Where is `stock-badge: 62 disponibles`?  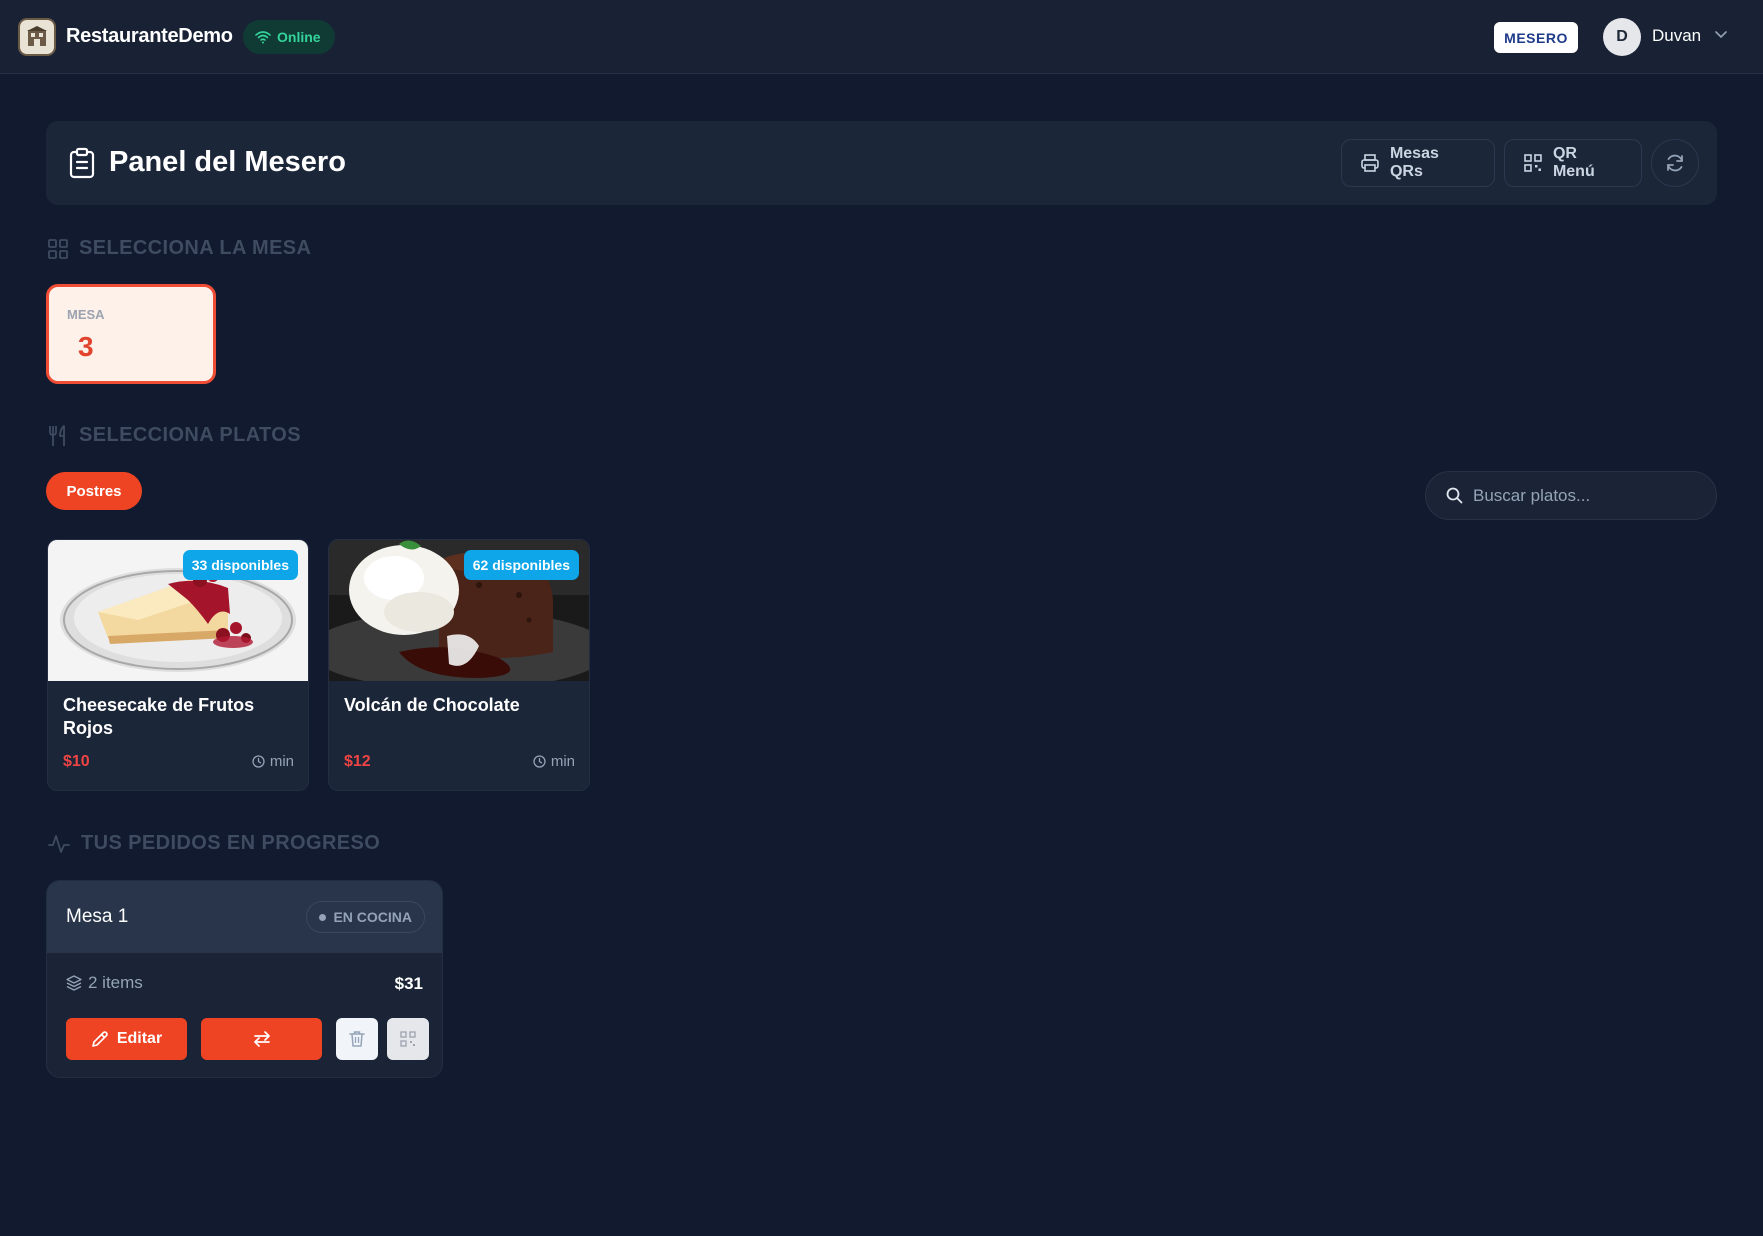
stock-badge: 62 disponibles is located at coordinates (521, 565).